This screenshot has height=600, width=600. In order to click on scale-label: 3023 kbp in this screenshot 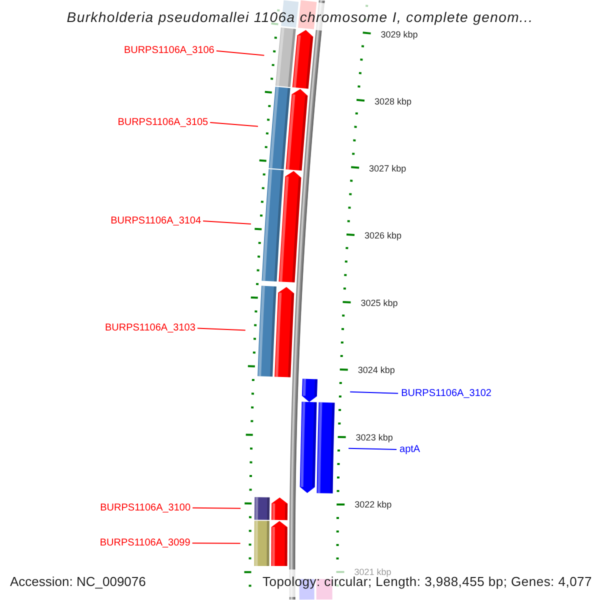, I will do `click(374, 437)`.